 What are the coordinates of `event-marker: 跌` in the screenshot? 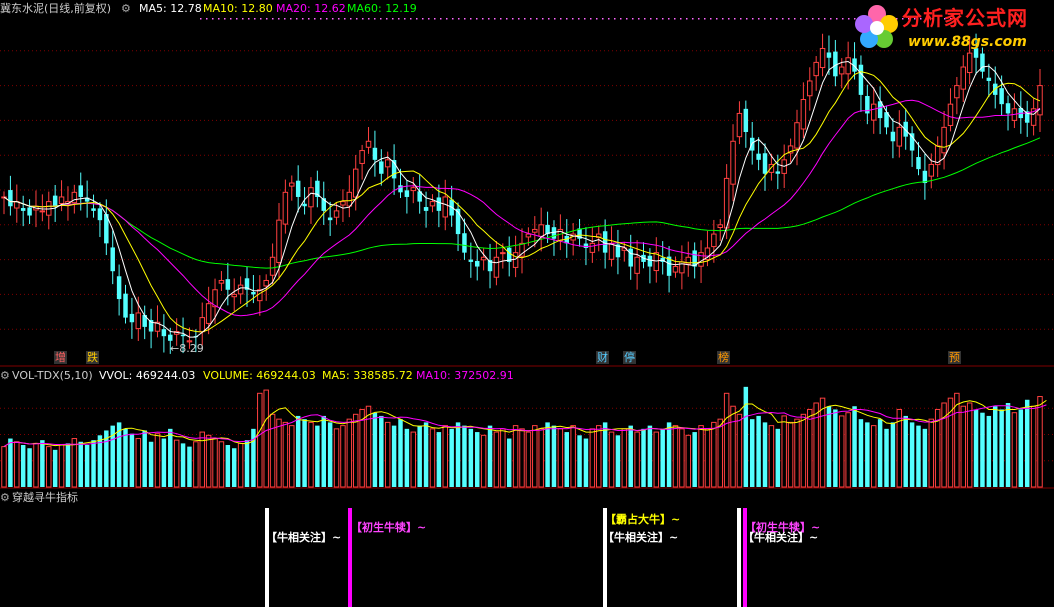 It's located at (92, 357).